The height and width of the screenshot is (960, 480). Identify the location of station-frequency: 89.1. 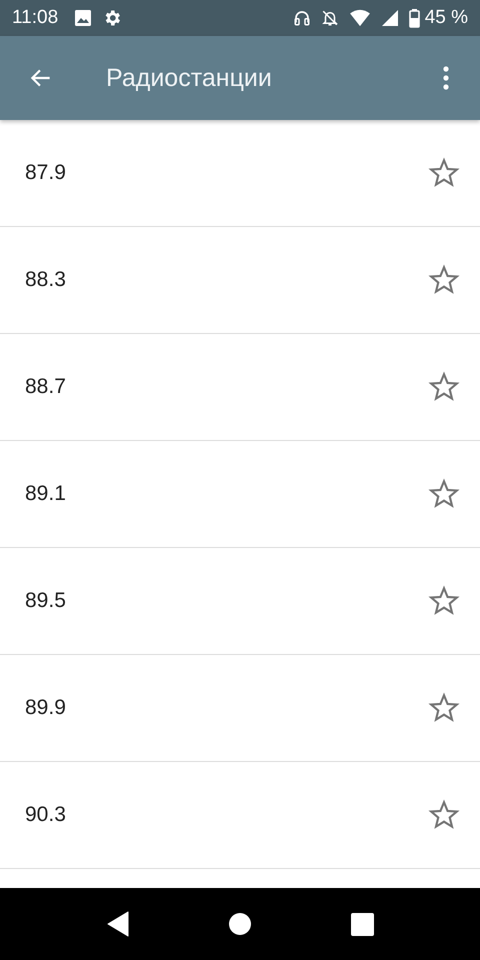
(45, 494).